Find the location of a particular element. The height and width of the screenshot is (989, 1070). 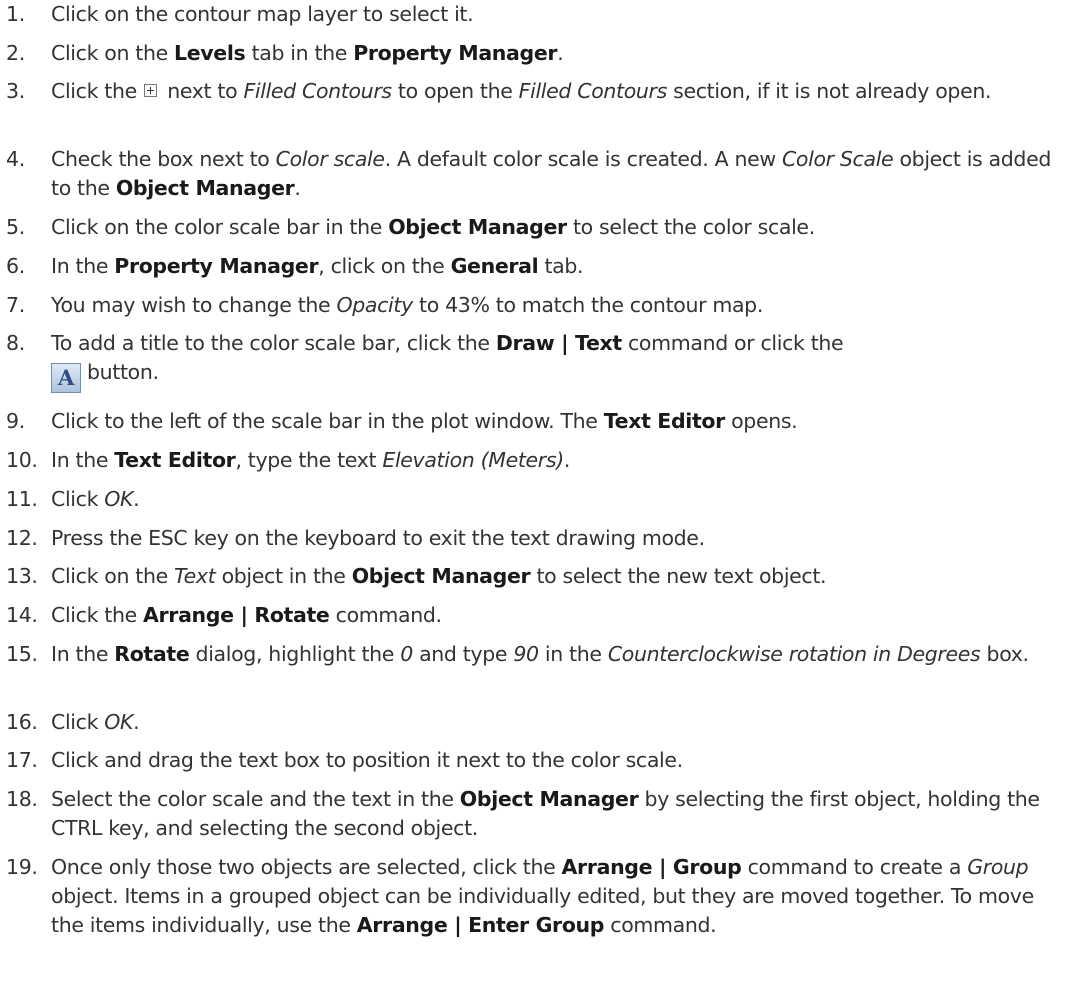

step-16: 16. Click OK. is located at coordinates (535, 722).